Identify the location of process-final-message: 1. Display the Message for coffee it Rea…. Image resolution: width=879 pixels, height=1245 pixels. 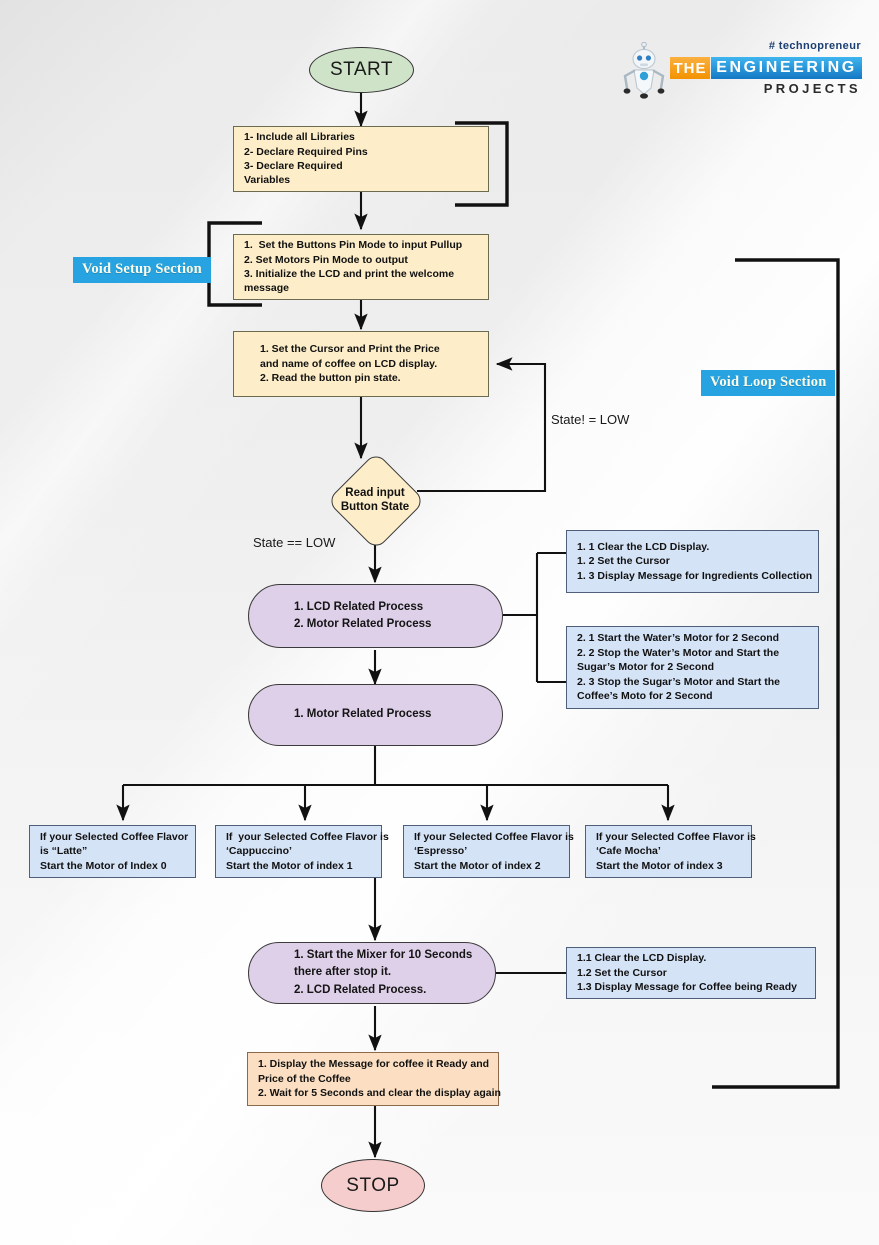
(374, 1079).